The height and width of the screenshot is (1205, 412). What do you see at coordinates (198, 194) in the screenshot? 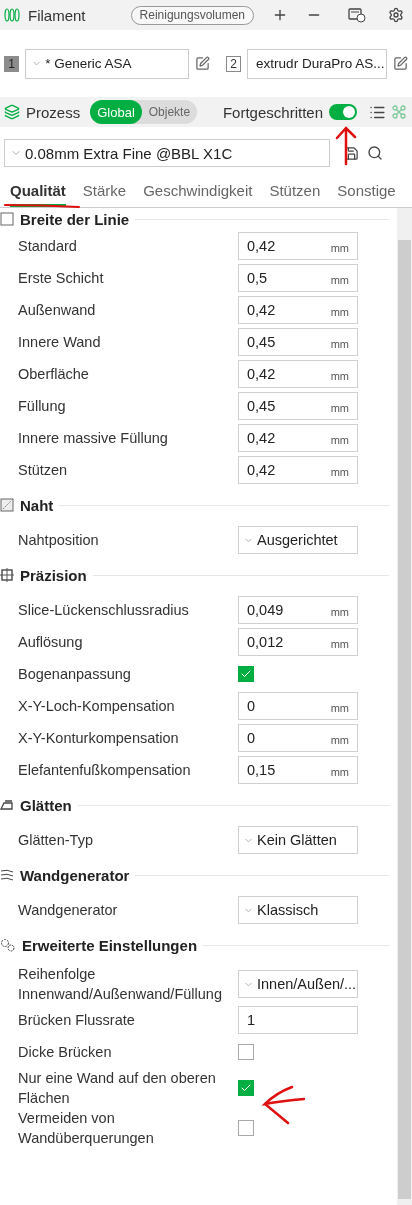
I see `tab: Geschwindigkeit` at bounding box center [198, 194].